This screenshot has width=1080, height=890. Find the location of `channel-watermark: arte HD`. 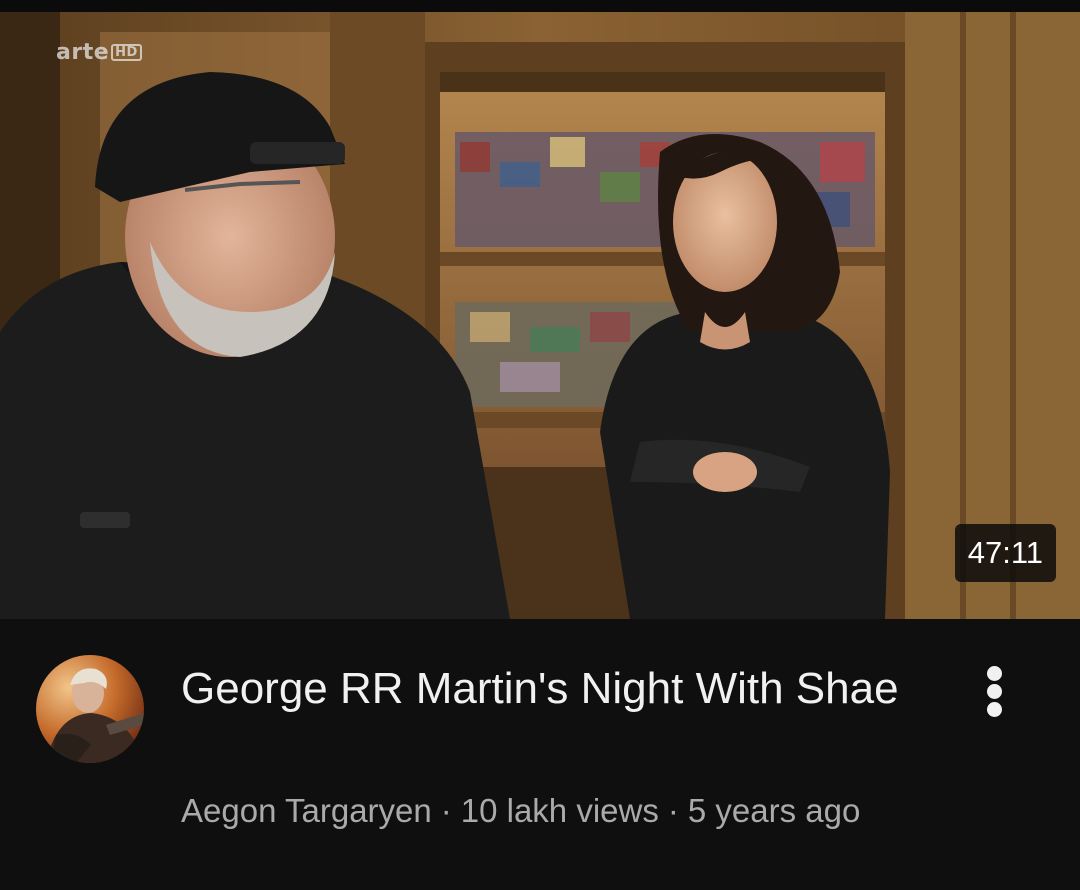

channel-watermark: arte HD is located at coordinates (99, 52).